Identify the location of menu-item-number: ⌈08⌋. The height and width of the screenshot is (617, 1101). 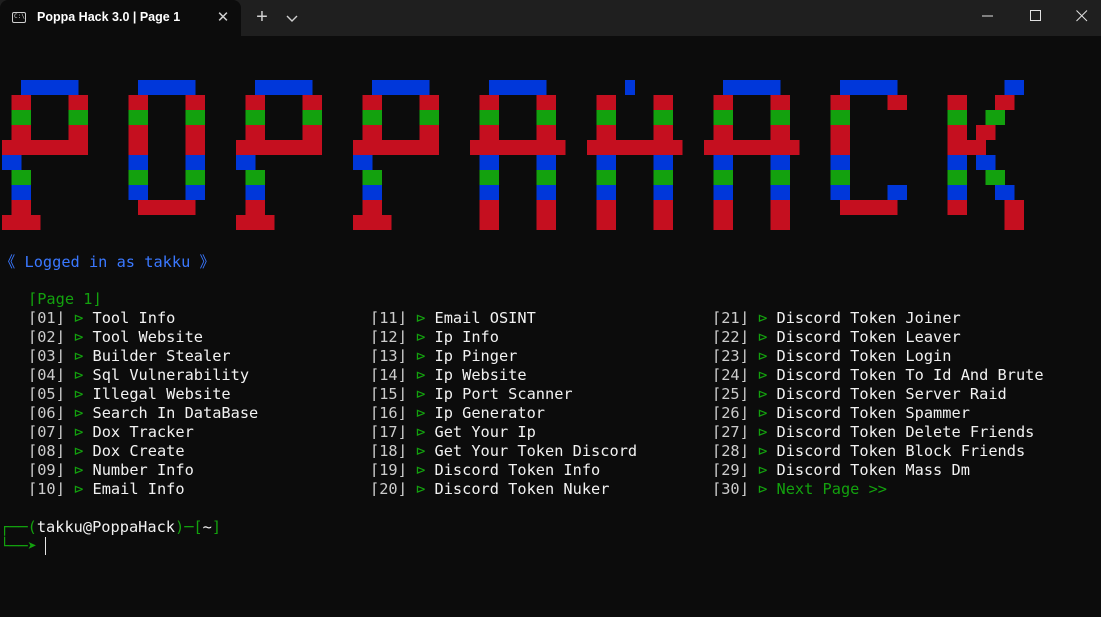
(46, 451).